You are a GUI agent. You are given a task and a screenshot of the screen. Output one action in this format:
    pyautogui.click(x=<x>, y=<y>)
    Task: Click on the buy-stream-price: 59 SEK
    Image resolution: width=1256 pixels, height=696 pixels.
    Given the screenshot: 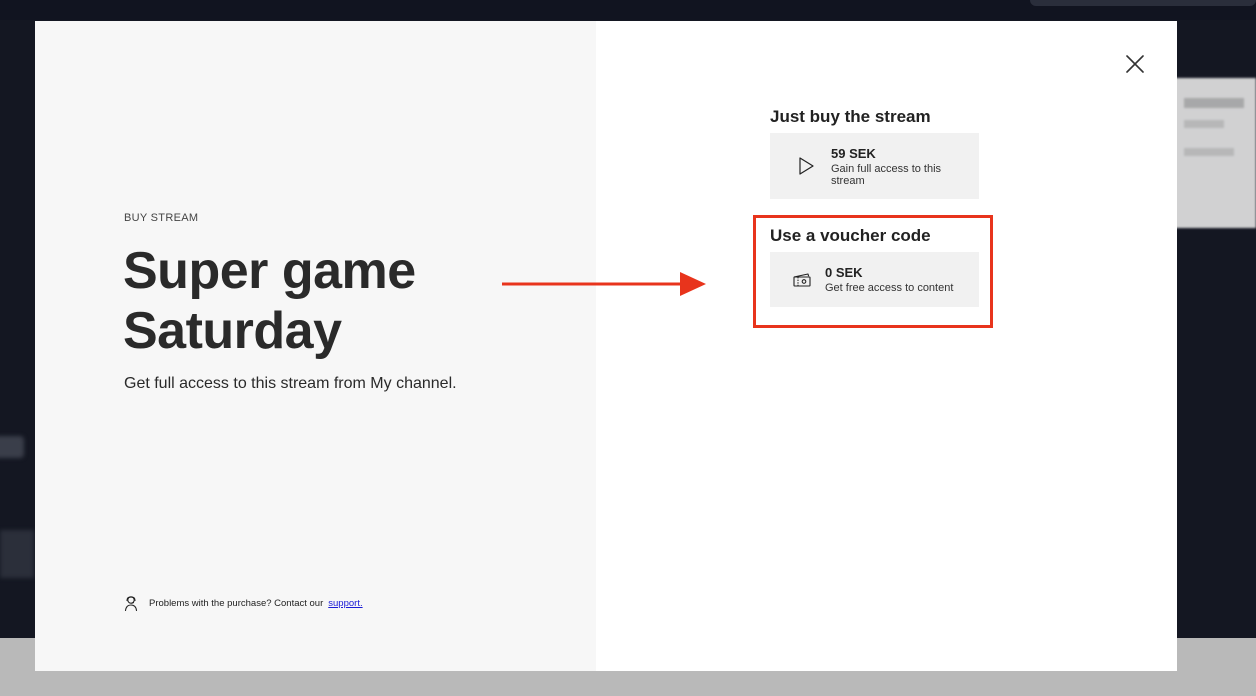 What is the action you would take?
    pyautogui.click(x=853, y=153)
    